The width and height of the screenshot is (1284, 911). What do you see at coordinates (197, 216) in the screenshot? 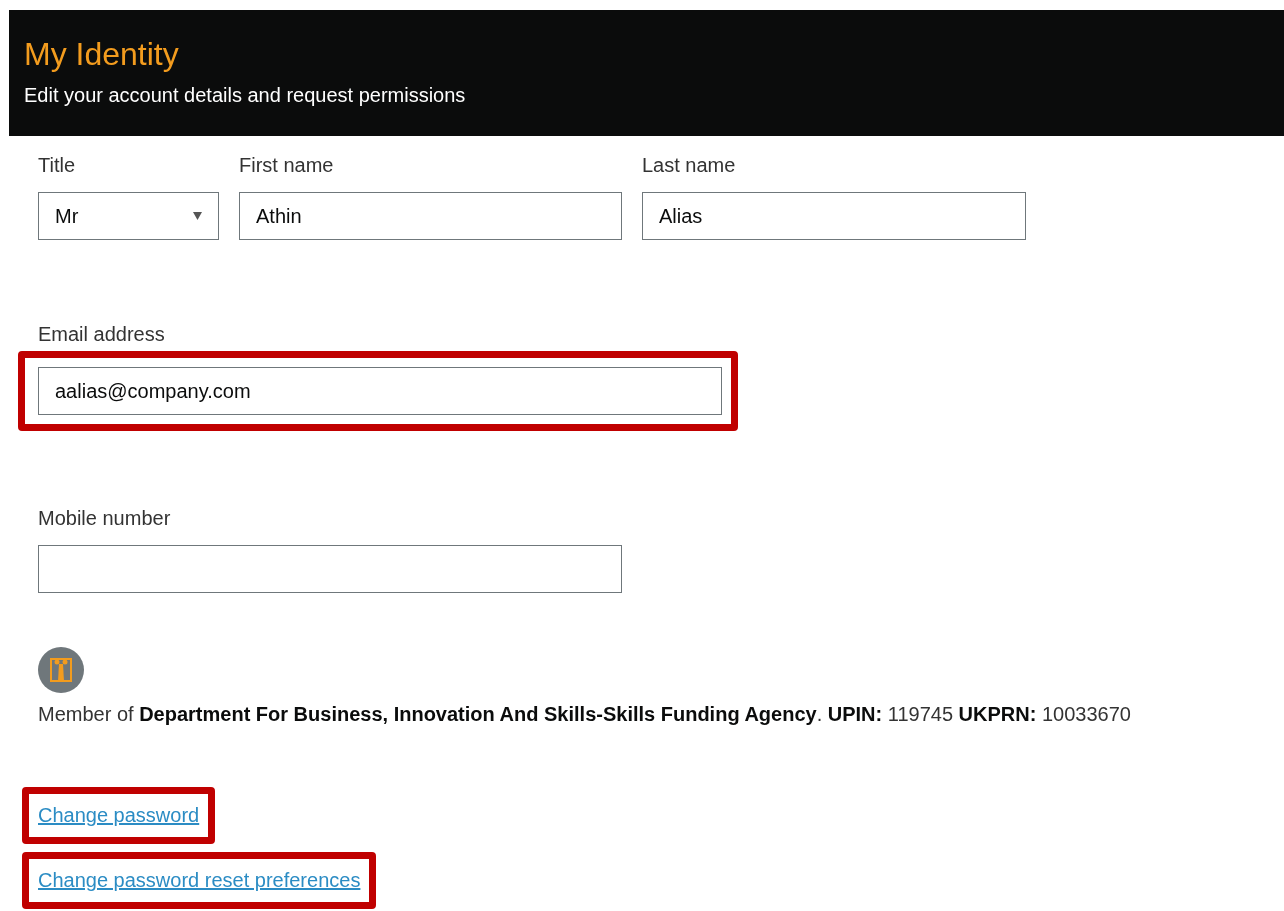
I see `caret-icon` at bounding box center [197, 216].